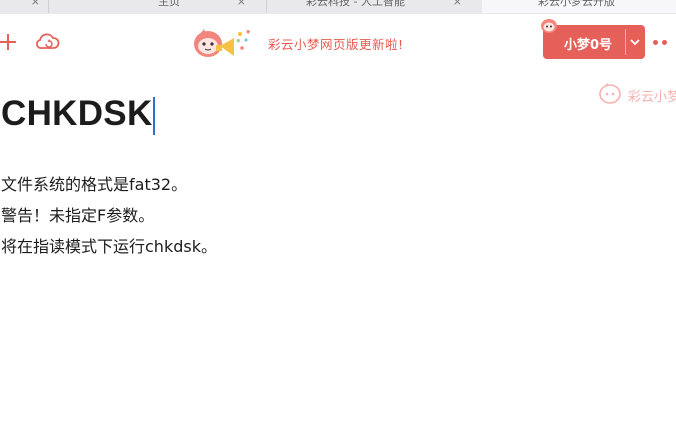 This screenshot has width=676, height=422. I want to click on tab-caiyun-xiaomeng: 彩云小梦云开版, so click(579, 6).